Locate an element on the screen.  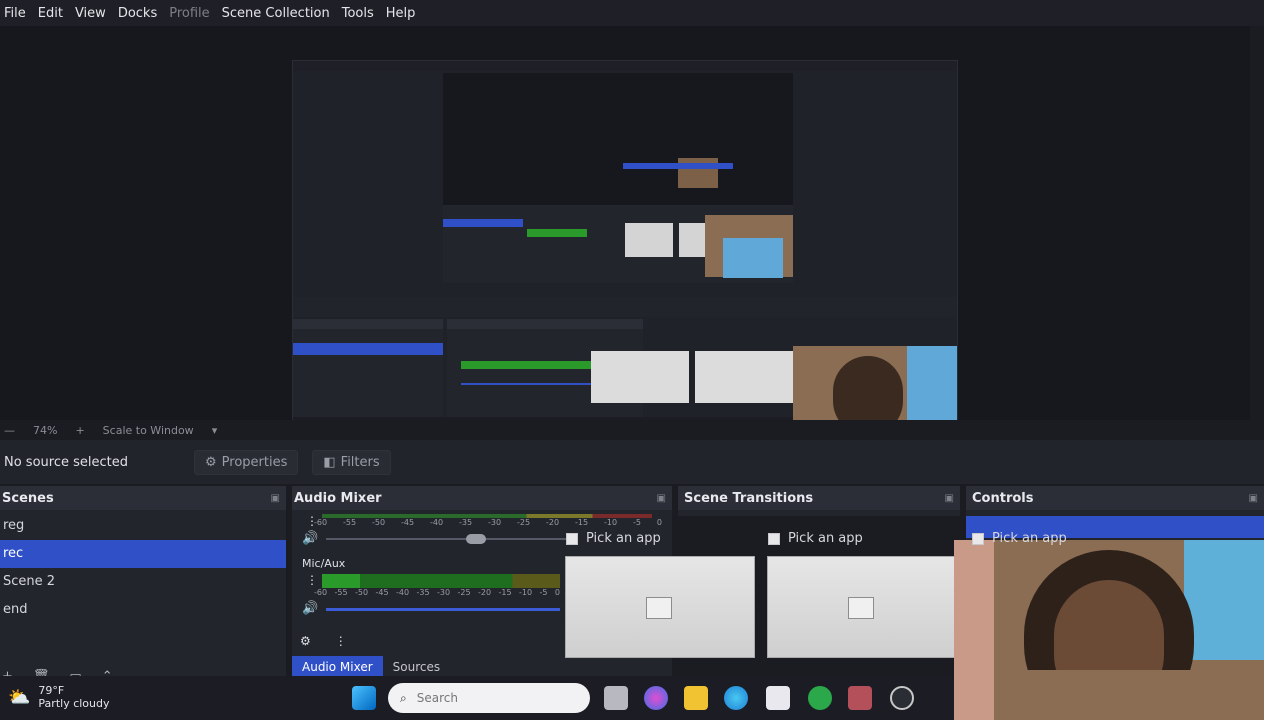
scene-transitions-title: Scene Transitions is located at coordinates (749, 498).